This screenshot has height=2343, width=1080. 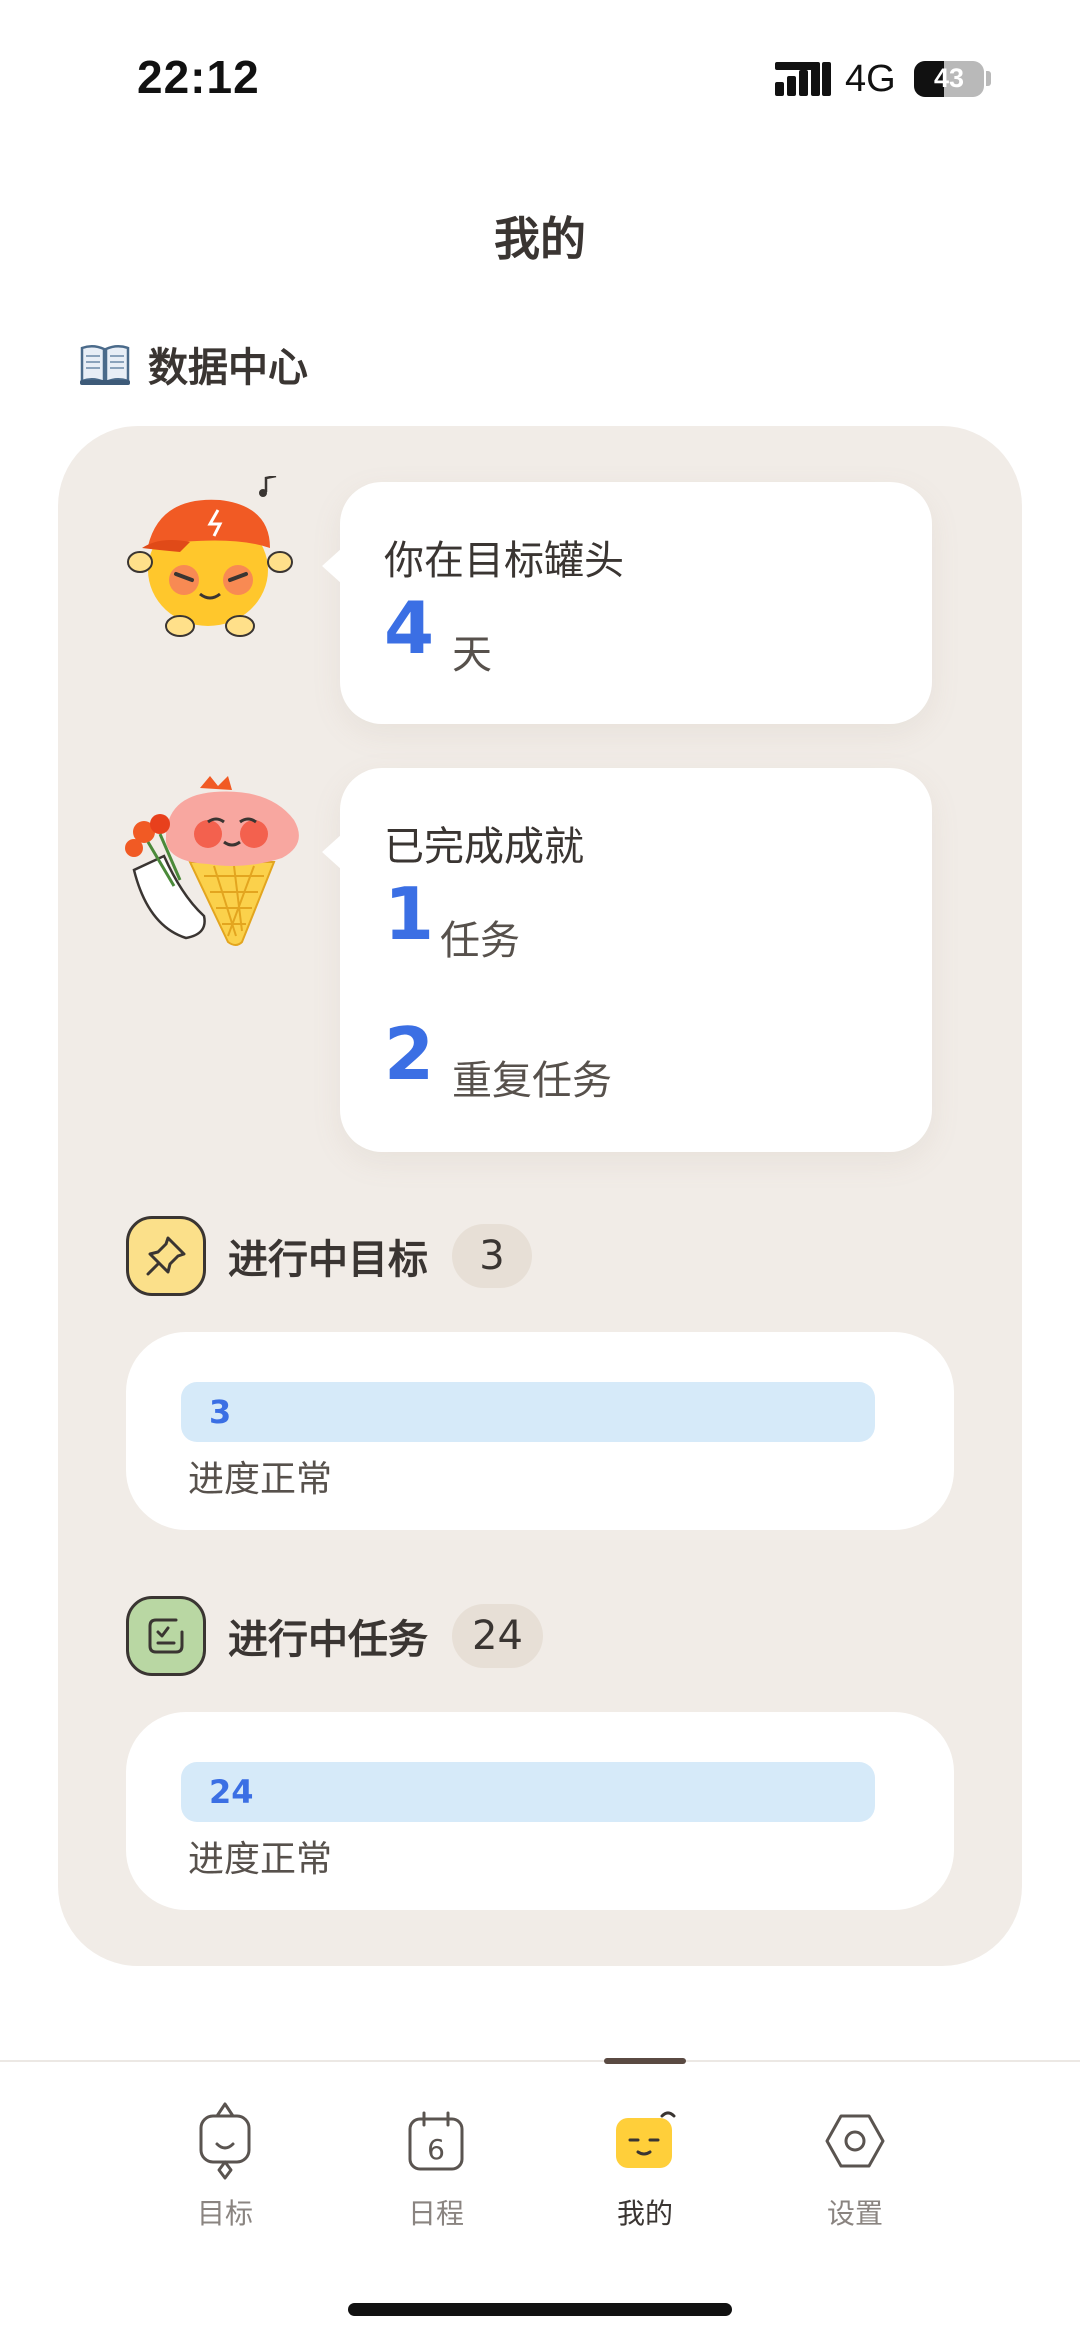 I want to click on tasks-completed-unit: 任务, so click(x=480, y=941).